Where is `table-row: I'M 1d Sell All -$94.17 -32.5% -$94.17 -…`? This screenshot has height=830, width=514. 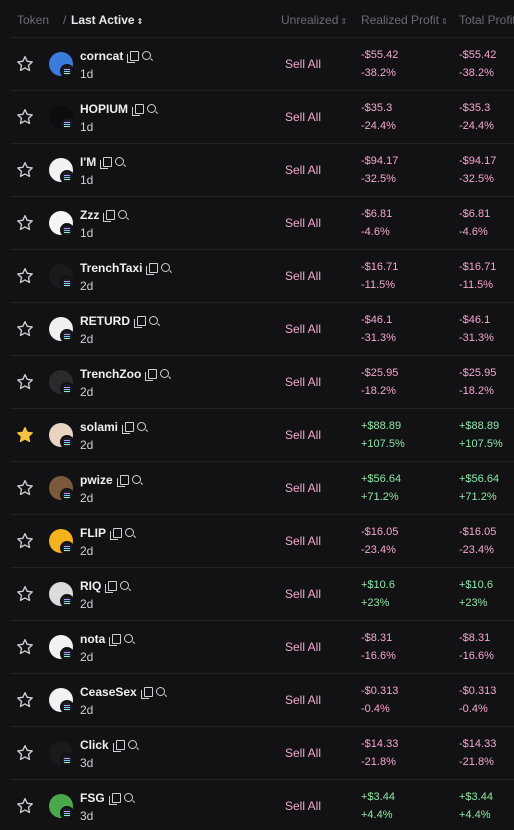 table-row: I'M 1d Sell All -$94.17 -32.5% -$94.17 -… is located at coordinates (262, 170).